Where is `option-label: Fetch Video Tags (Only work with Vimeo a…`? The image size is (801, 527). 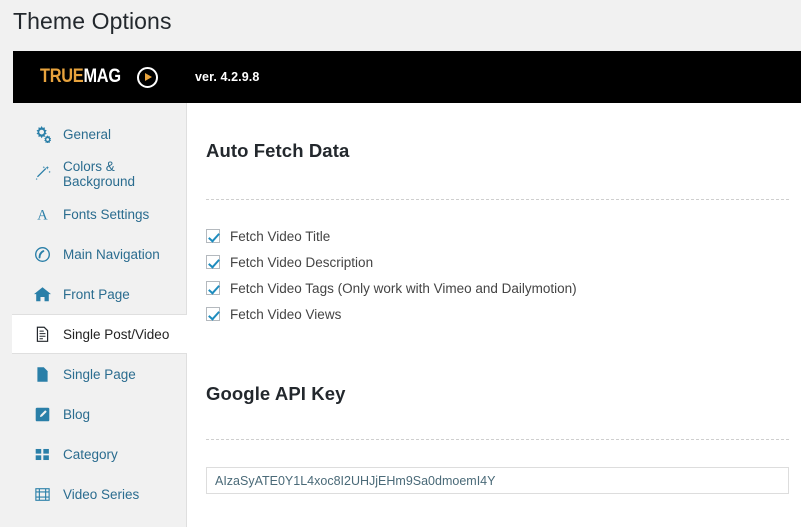 option-label: Fetch Video Tags (Only work with Vimeo a… is located at coordinates (403, 288).